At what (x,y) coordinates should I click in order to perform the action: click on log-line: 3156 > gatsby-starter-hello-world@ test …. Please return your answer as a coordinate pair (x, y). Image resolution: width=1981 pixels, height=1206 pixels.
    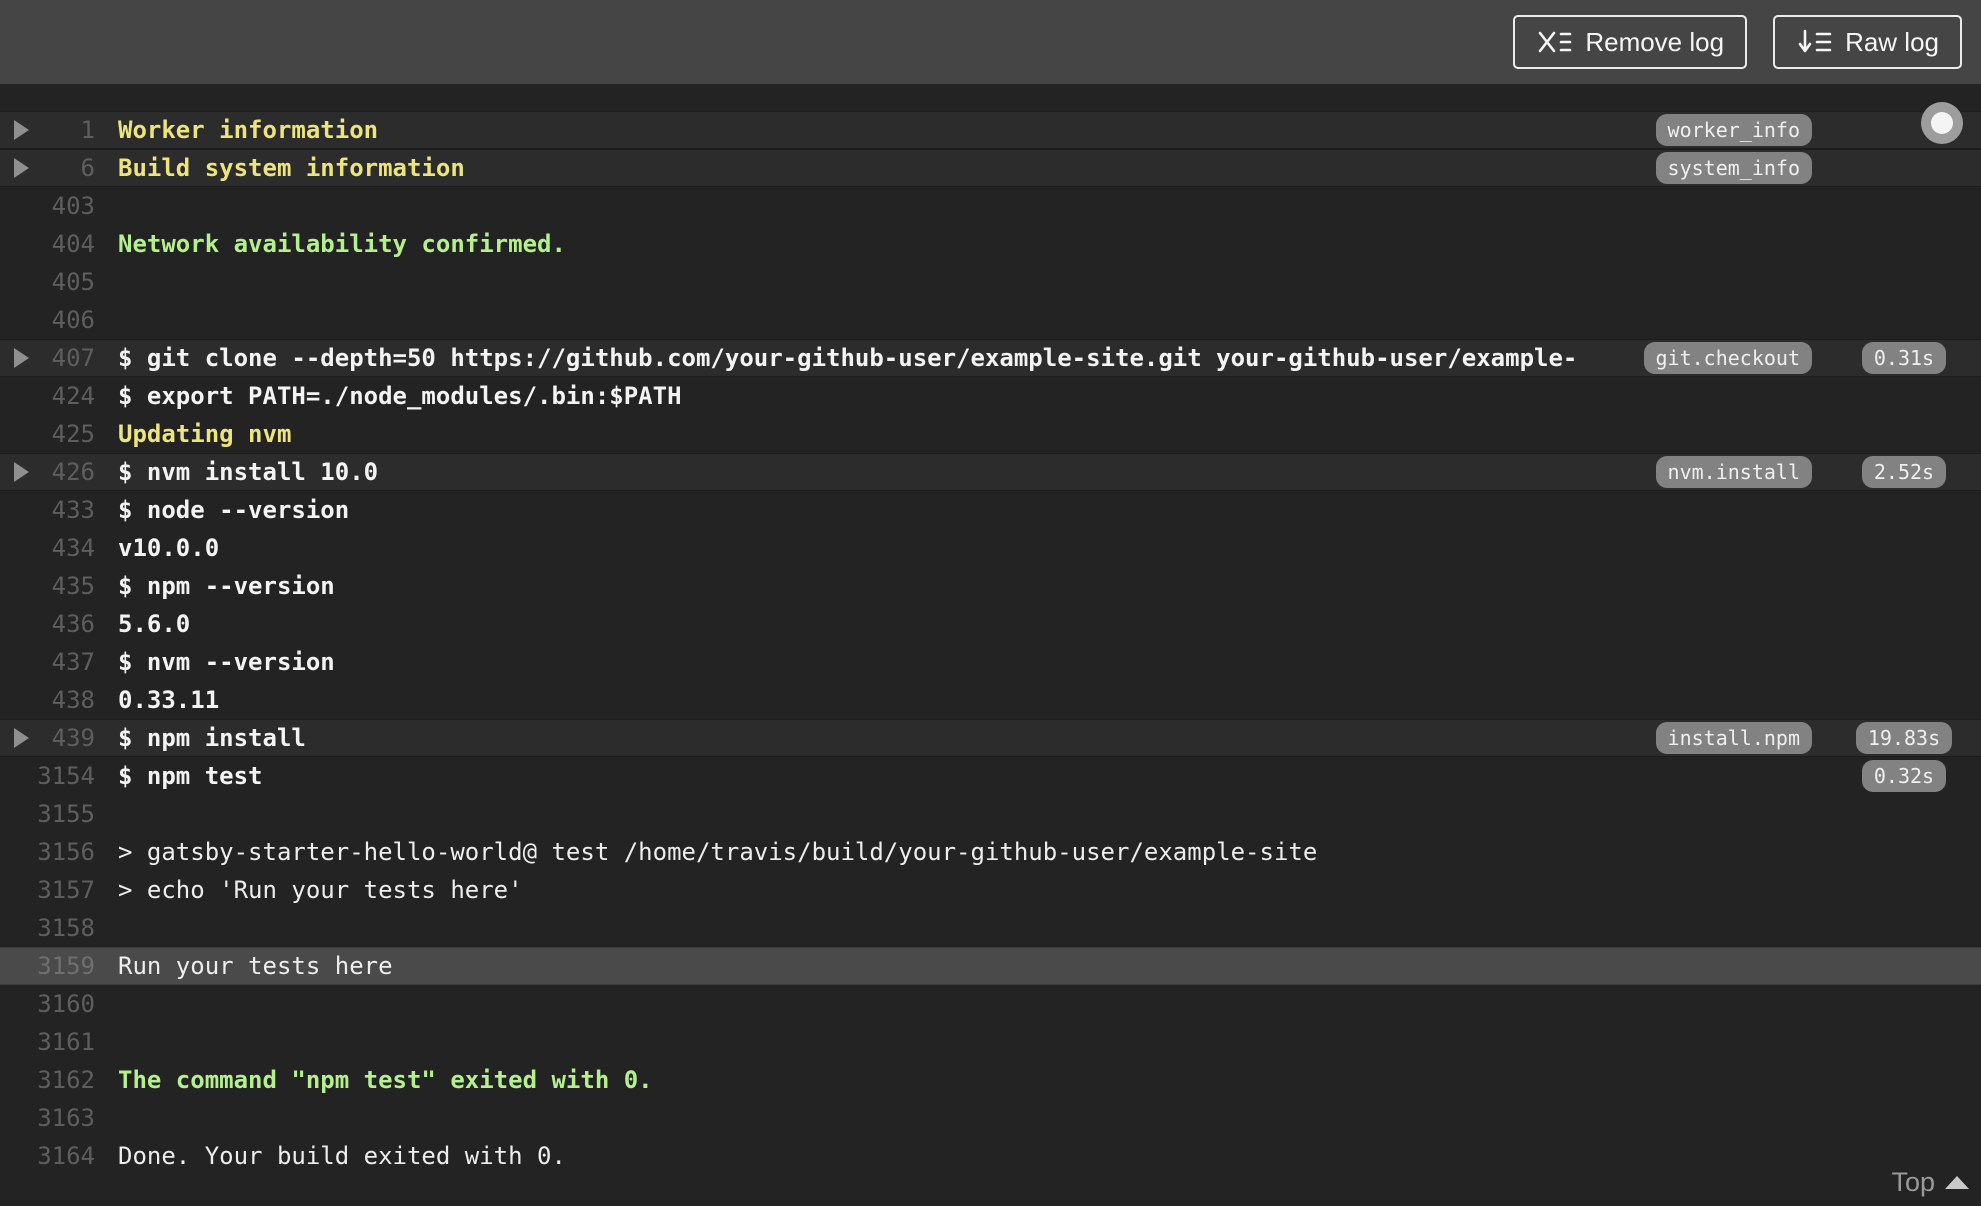
    Looking at the image, I should click on (990, 852).